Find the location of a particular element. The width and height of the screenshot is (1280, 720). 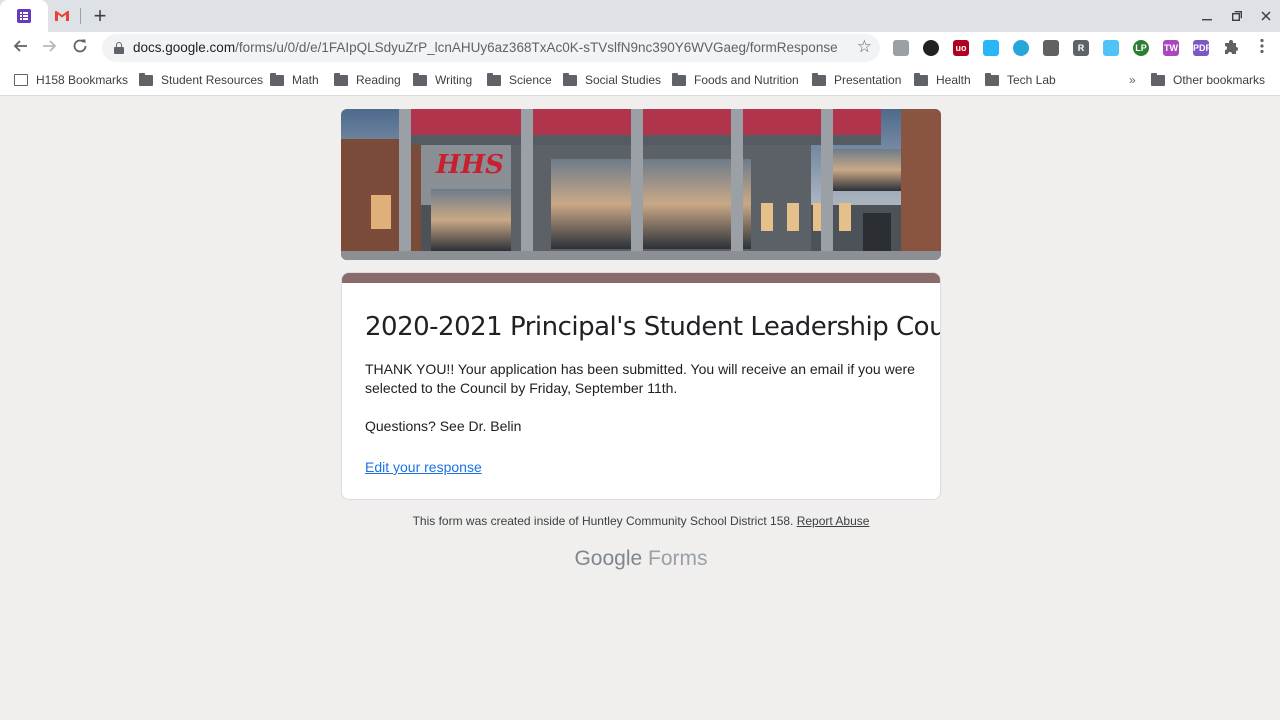

bookmarks-overflow-icon: » is located at coordinates (1132, 80).